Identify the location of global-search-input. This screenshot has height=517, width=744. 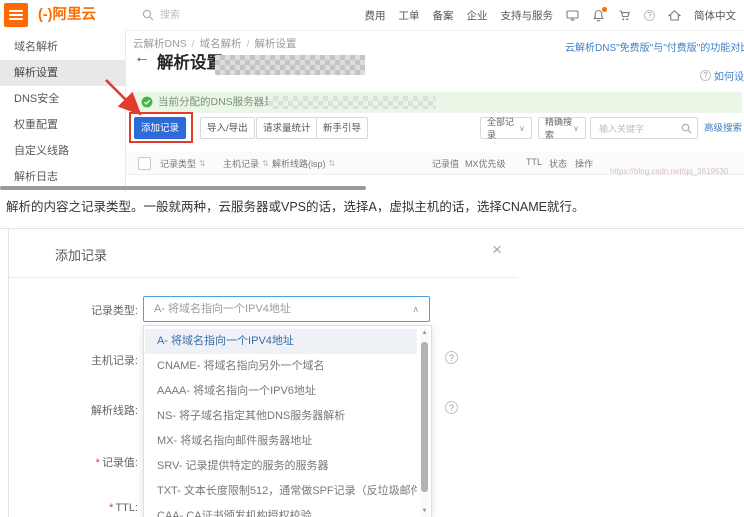
(225, 15).